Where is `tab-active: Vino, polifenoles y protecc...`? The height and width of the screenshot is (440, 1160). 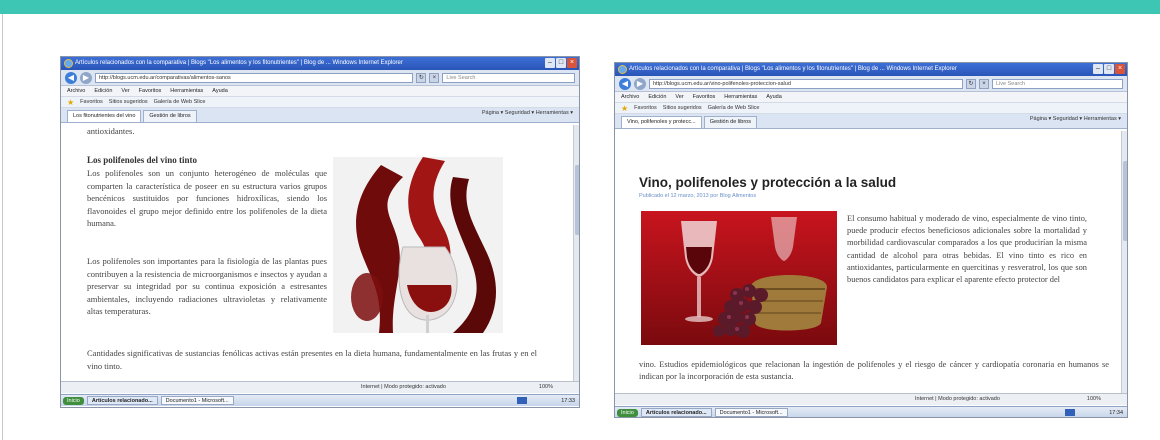 tab-active: Vino, polifenoles y protecc... is located at coordinates (661, 122).